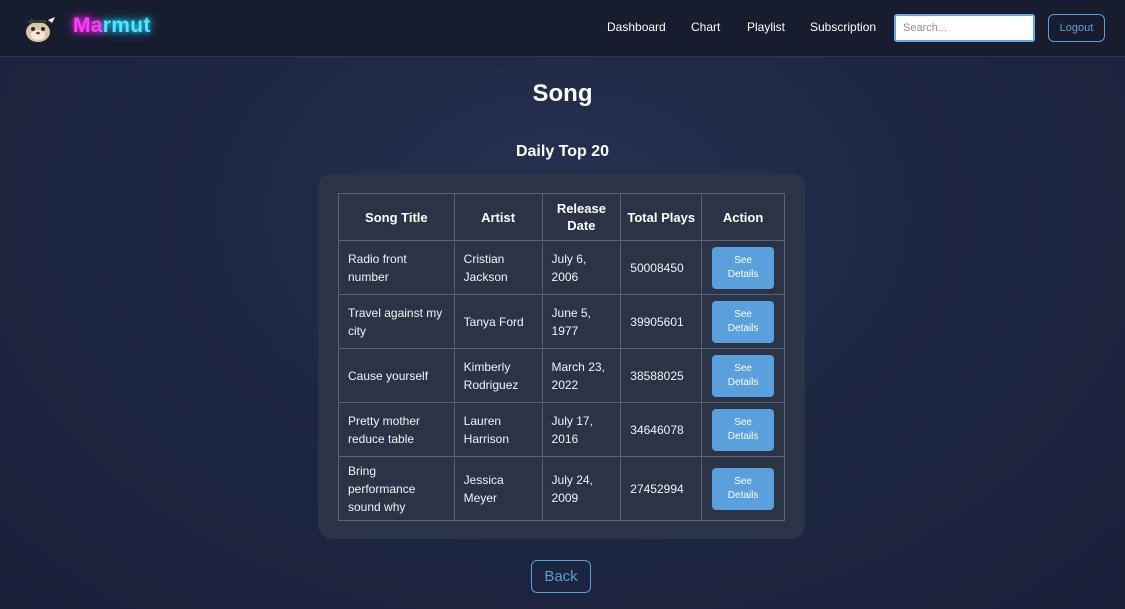 The height and width of the screenshot is (609, 1125). What do you see at coordinates (561, 576) in the screenshot?
I see `back-button: Back` at bounding box center [561, 576].